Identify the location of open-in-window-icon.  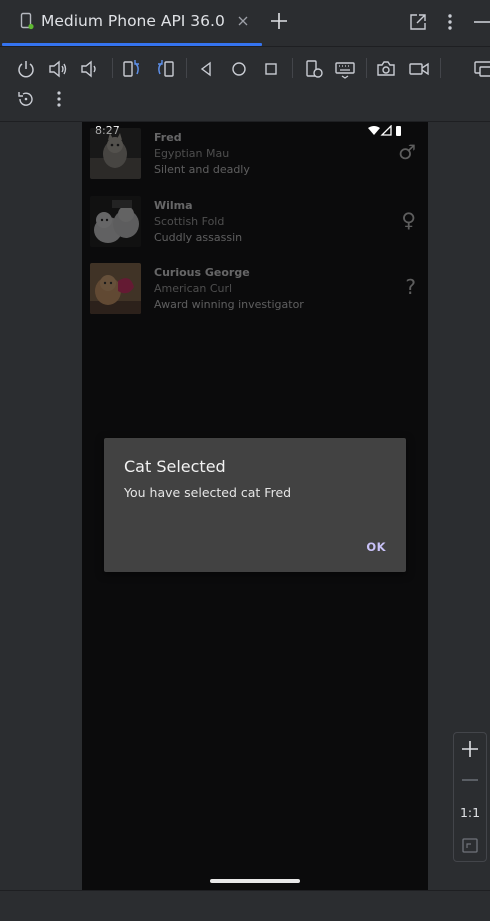
(418, 22).